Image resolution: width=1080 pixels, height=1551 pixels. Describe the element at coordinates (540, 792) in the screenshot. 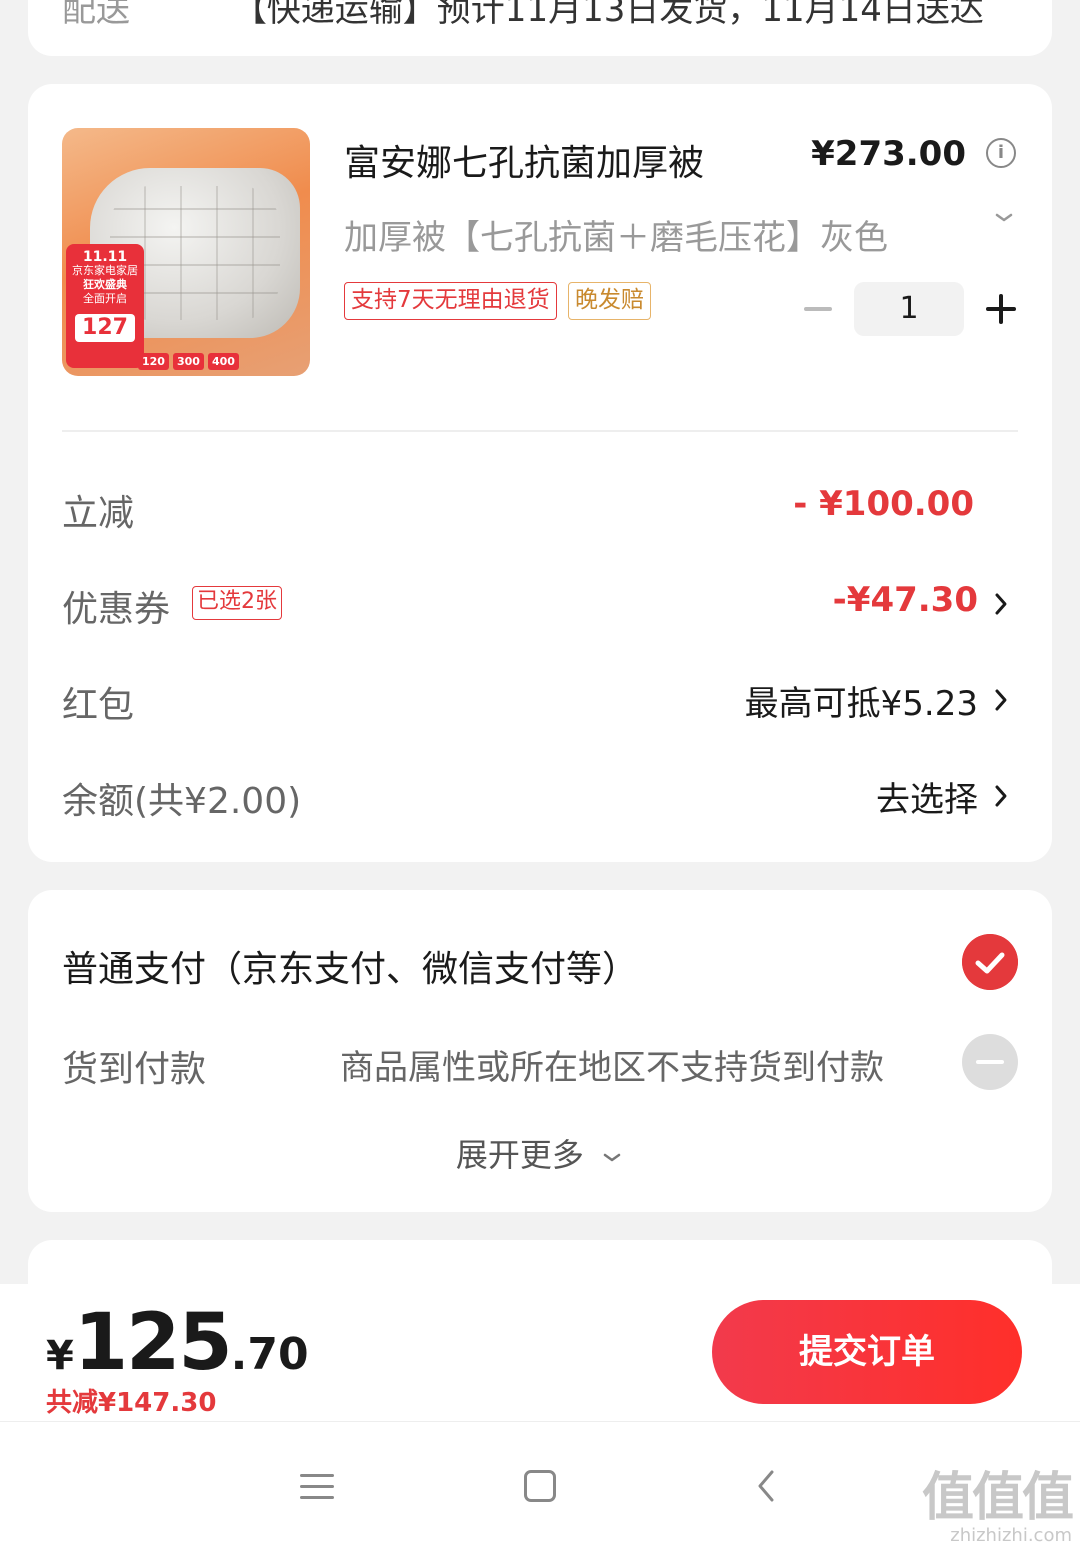

I see `discount-row-balance: 余额(共¥2.00) 去选择` at that location.